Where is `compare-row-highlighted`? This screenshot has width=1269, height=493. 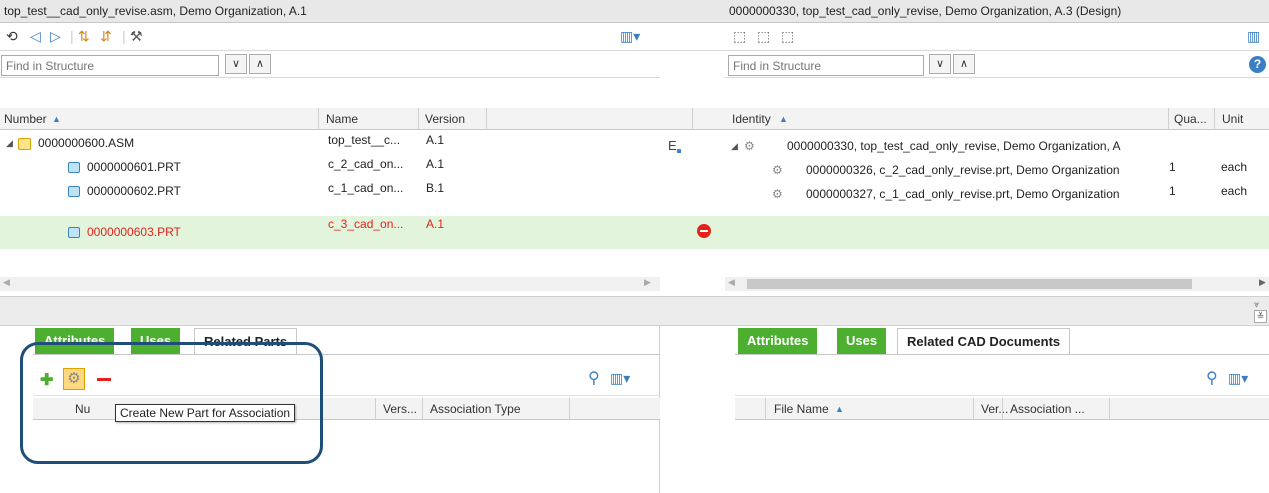 compare-row-highlighted is located at coordinates (692, 232).